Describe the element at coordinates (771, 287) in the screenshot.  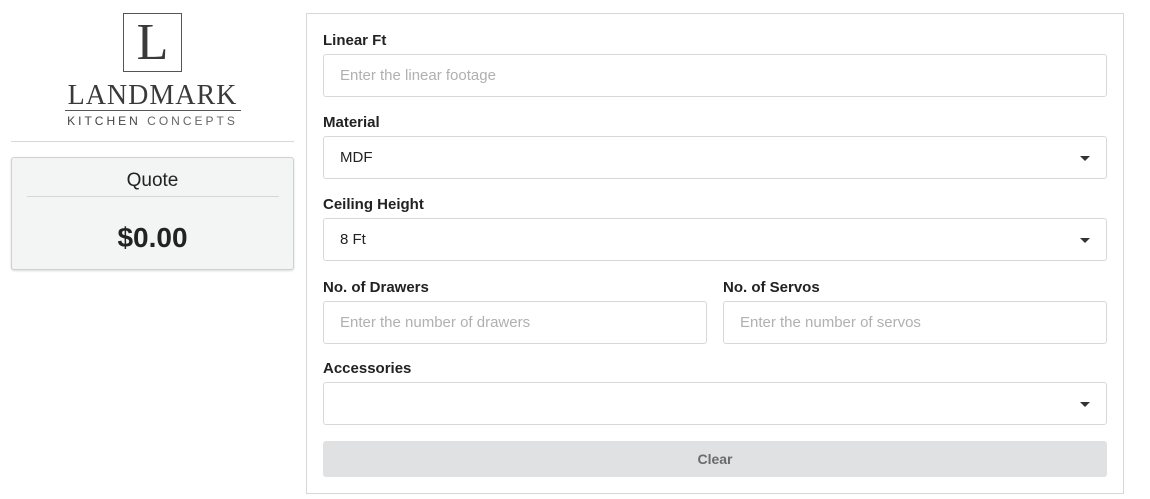
I see `servos-label: No. of Servos` at that location.